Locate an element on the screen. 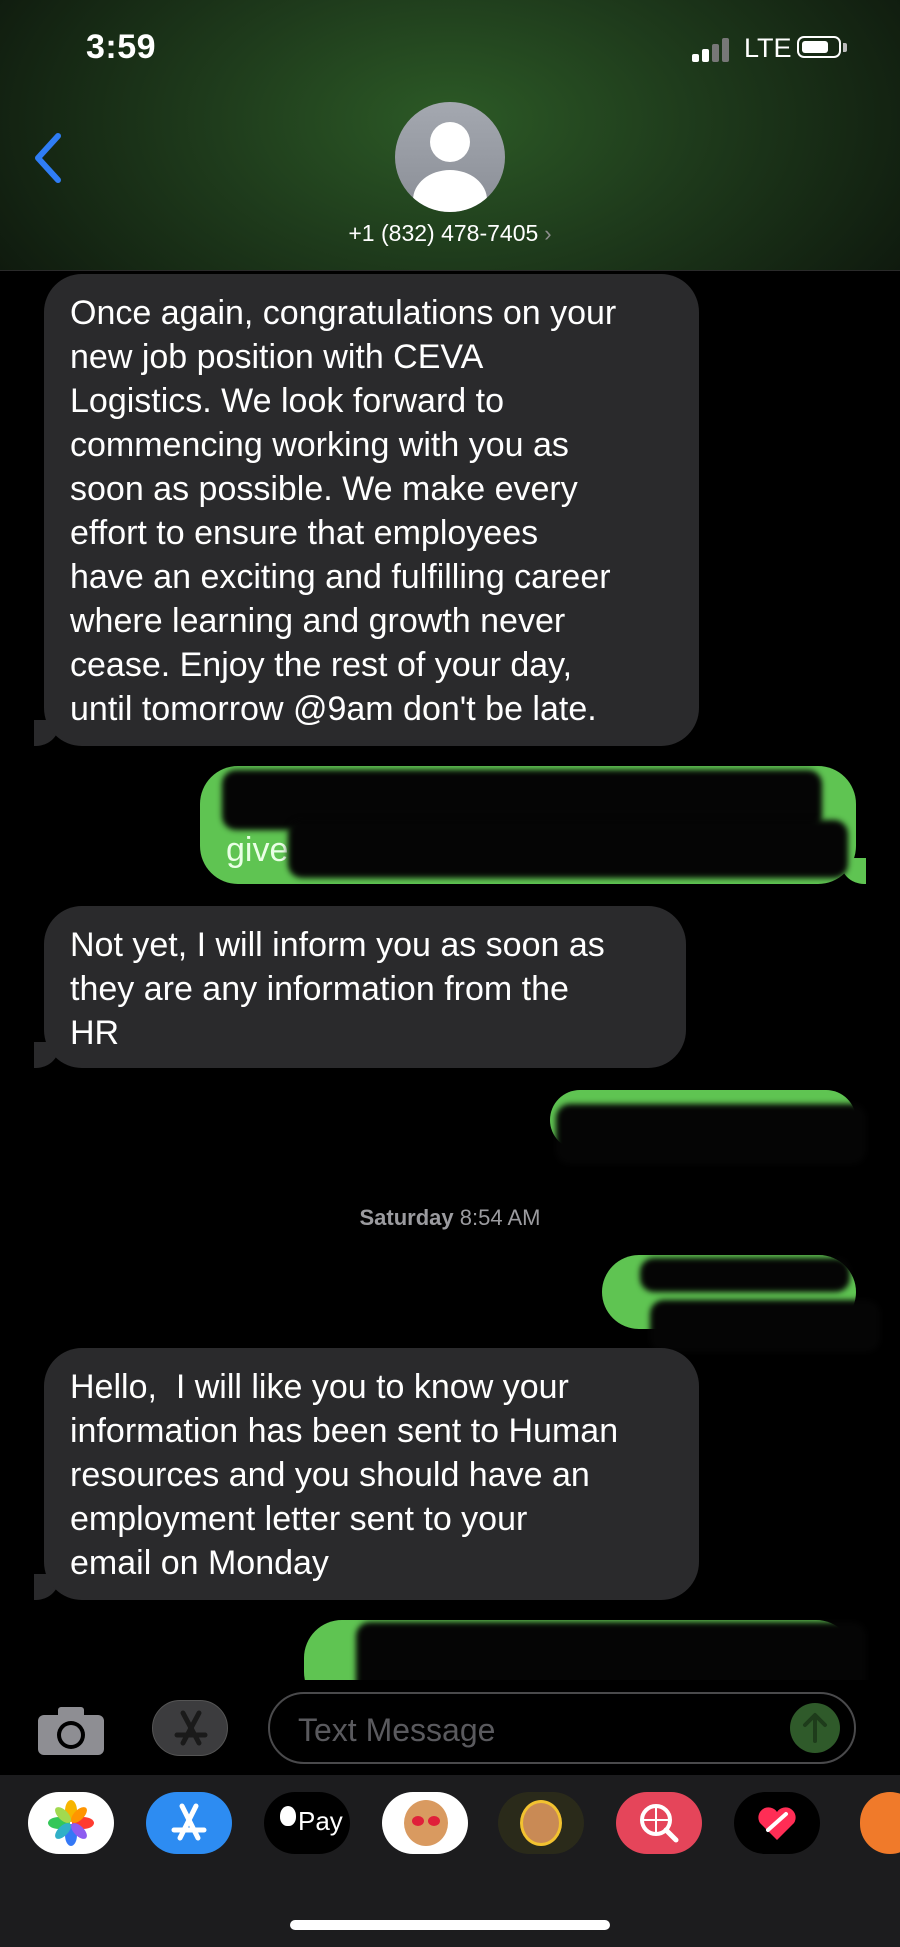 This screenshot has width=900, height=1947. photos-icon is located at coordinates (71, 1823).